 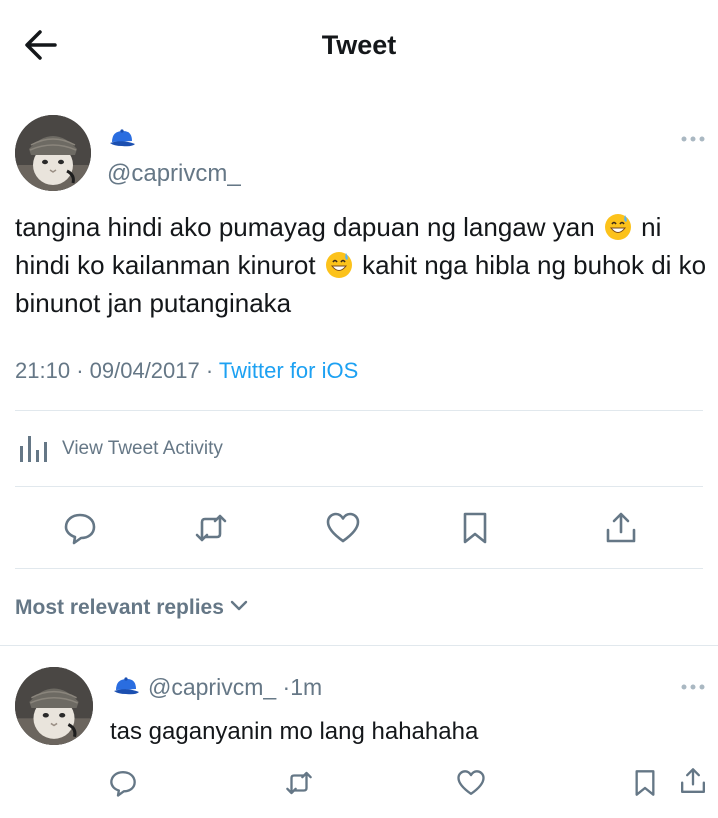 What do you see at coordinates (142, 448) in the screenshot?
I see `activity-label: View Tweet Activity` at bounding box center [142, 448].